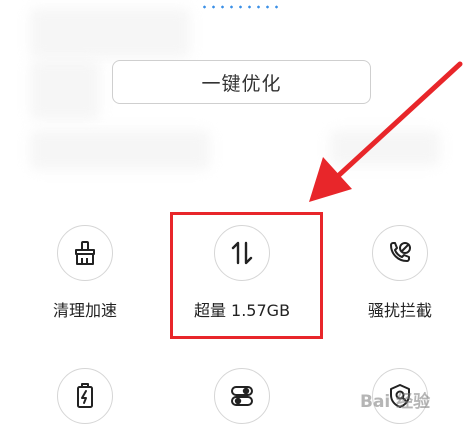  Describe the element at coordinates (395, 402) in the screenshot. I see `watermark-text: Bai 经验` at that location.